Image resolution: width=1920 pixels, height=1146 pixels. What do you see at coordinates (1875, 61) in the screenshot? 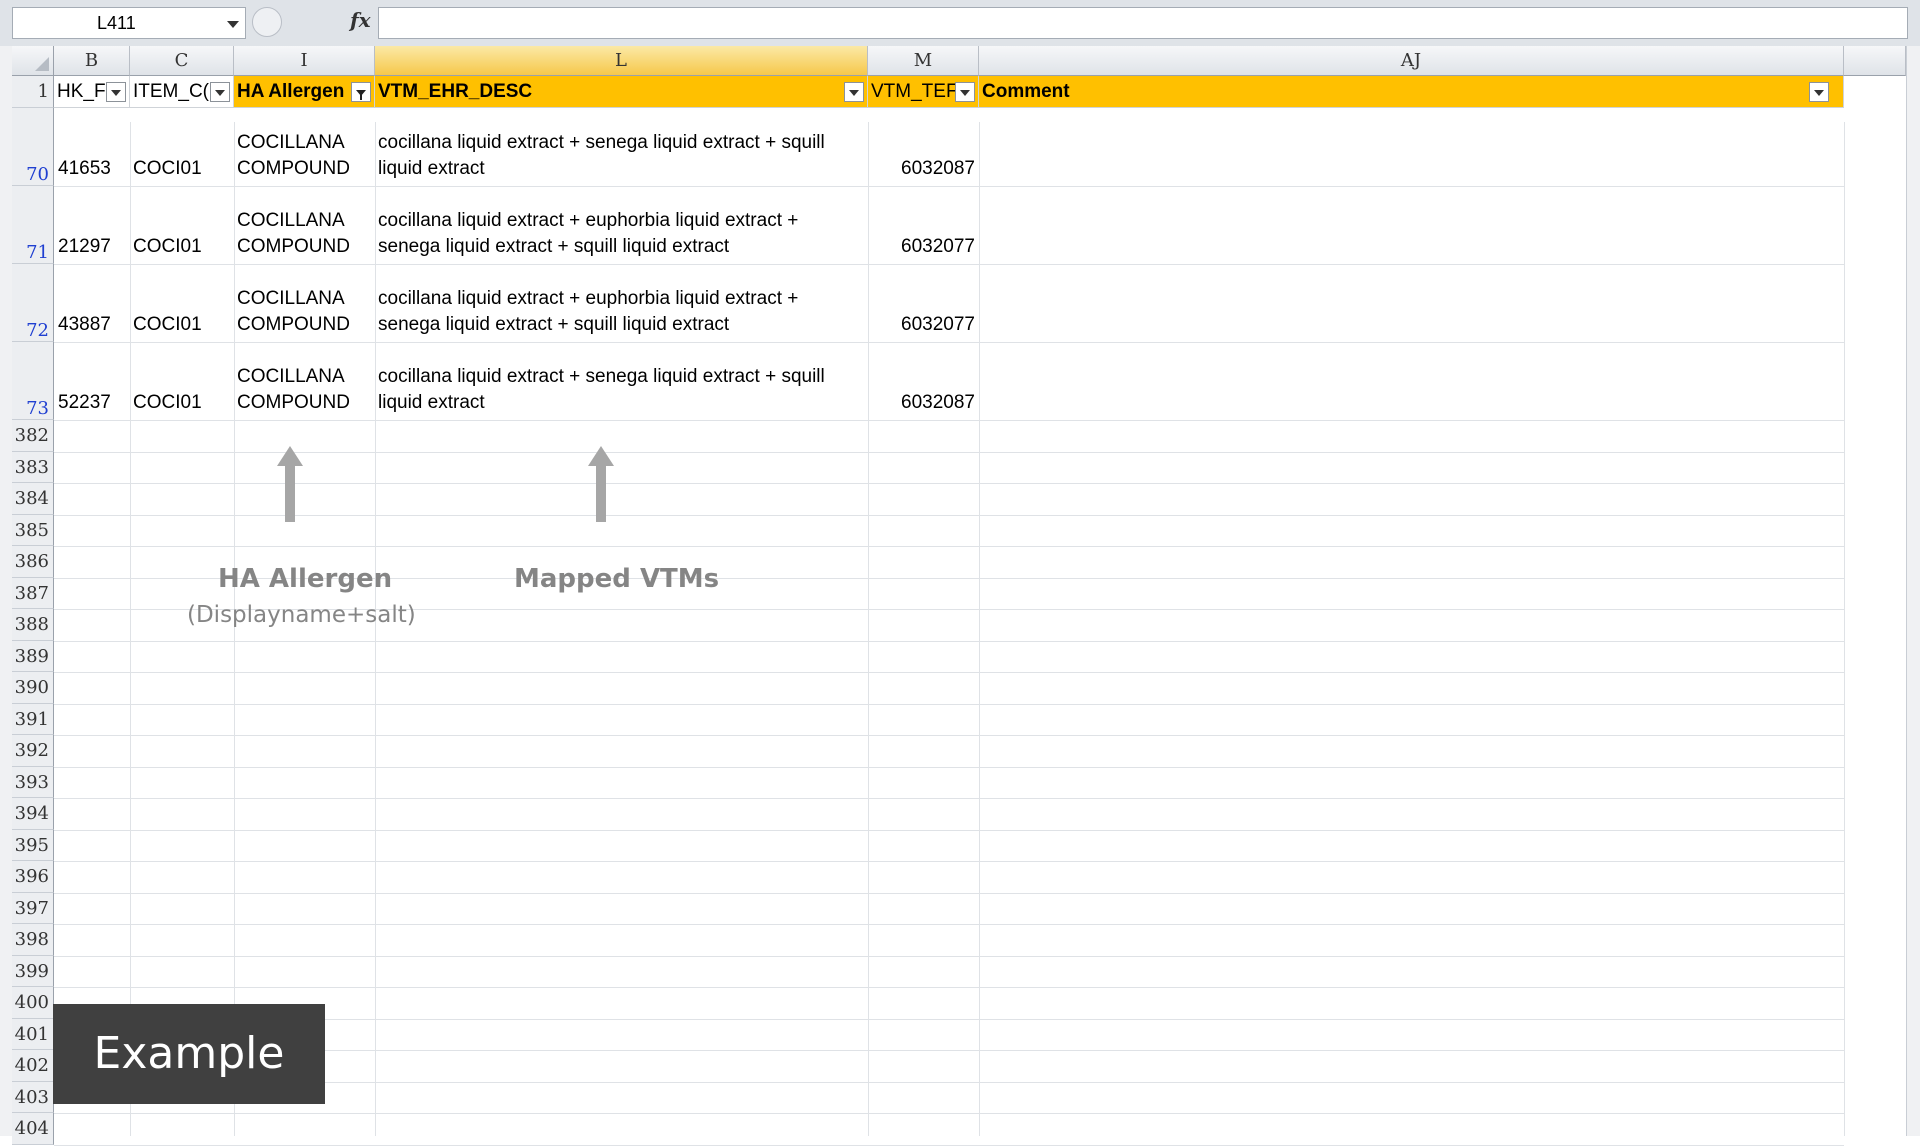
I see `column-header-blank` at bounding box center [1875, 61].